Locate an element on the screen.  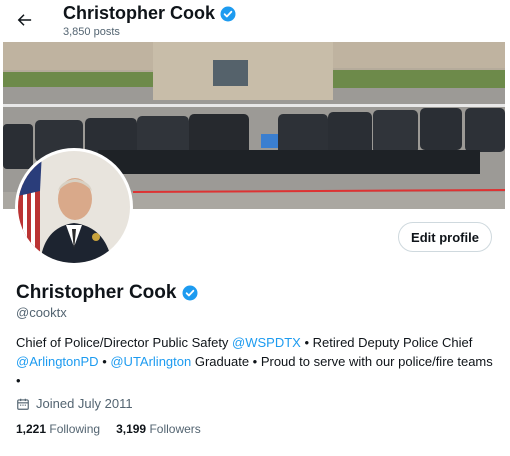
avatar-image is located at coordinates (74, 207).